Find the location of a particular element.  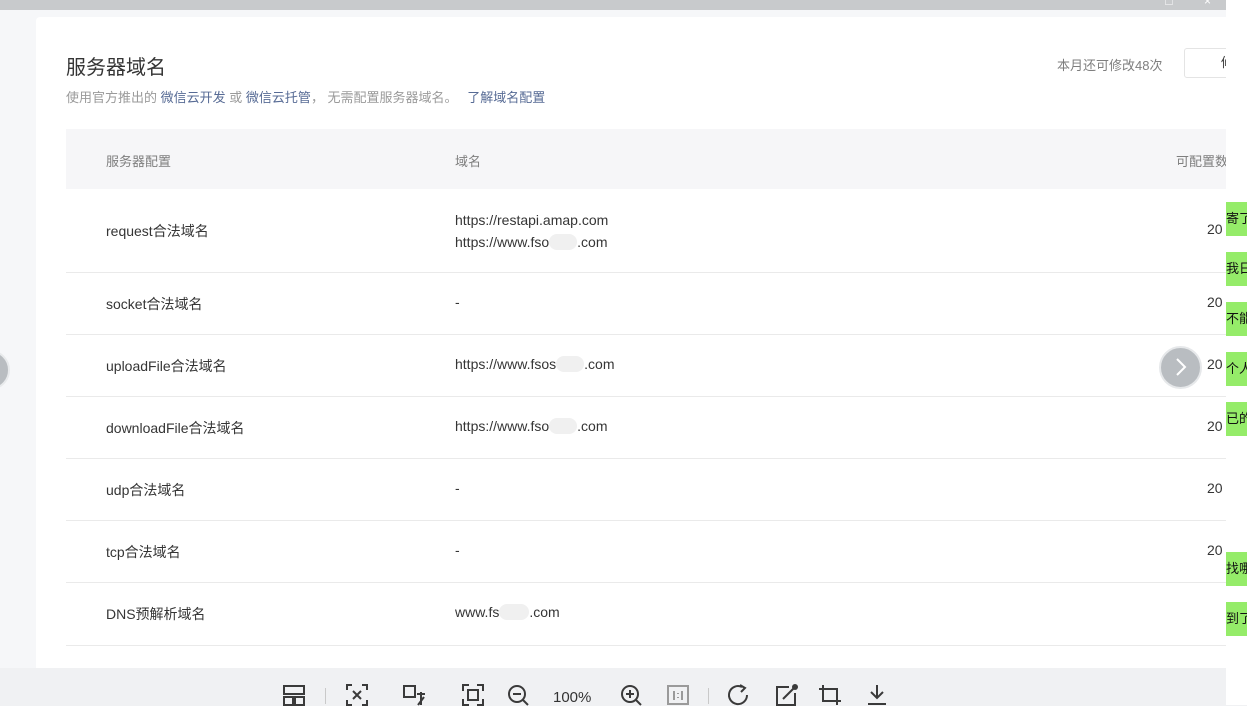

zoom-out-icon is located at coordinates (518, 695).